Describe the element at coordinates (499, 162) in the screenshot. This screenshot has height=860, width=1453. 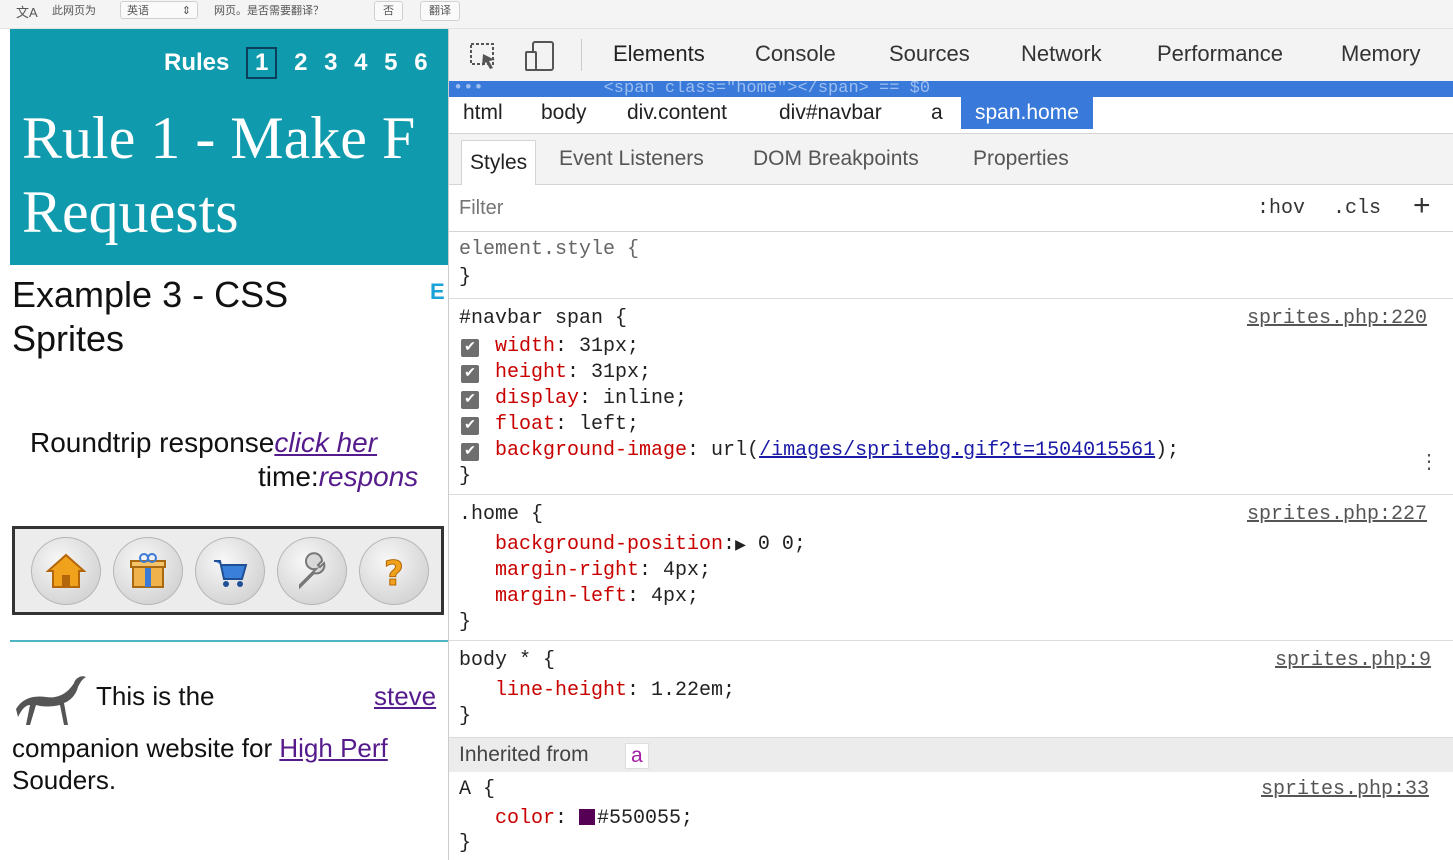
I see `tab-styles: Styles` at that location.